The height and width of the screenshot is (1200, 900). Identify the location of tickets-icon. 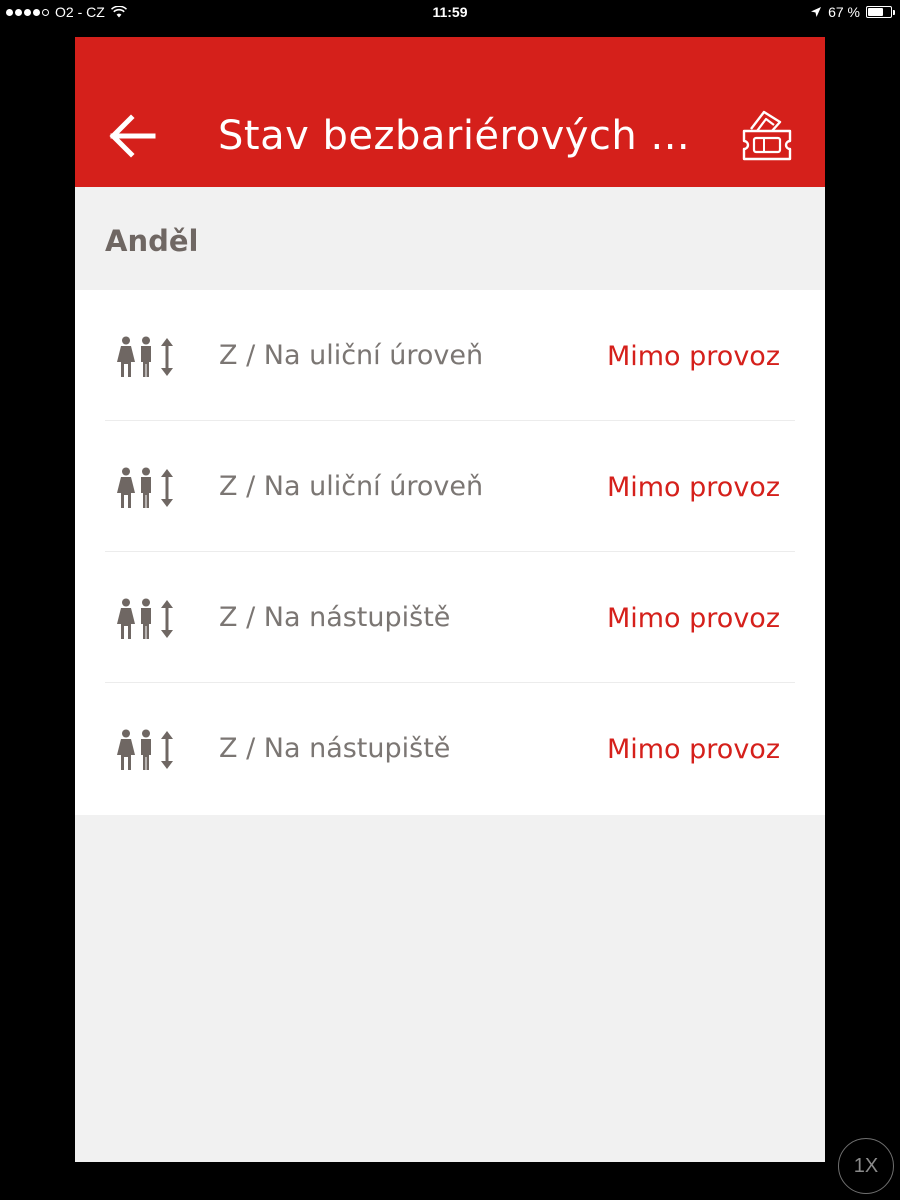
(767, 135).